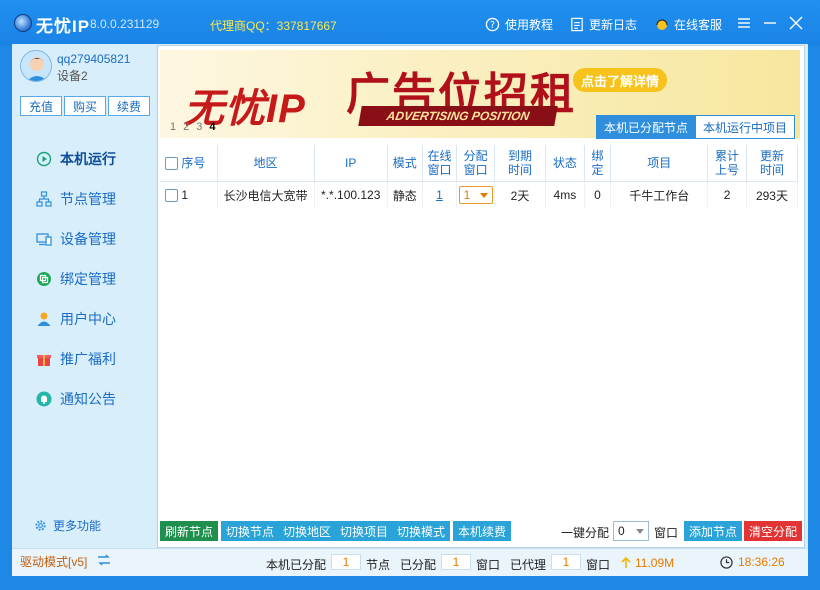 This screenshot has width=820, height=590. Describe the element at coordinates (44, 159) in the screenshot. I see `play-circle-icon` at that location.